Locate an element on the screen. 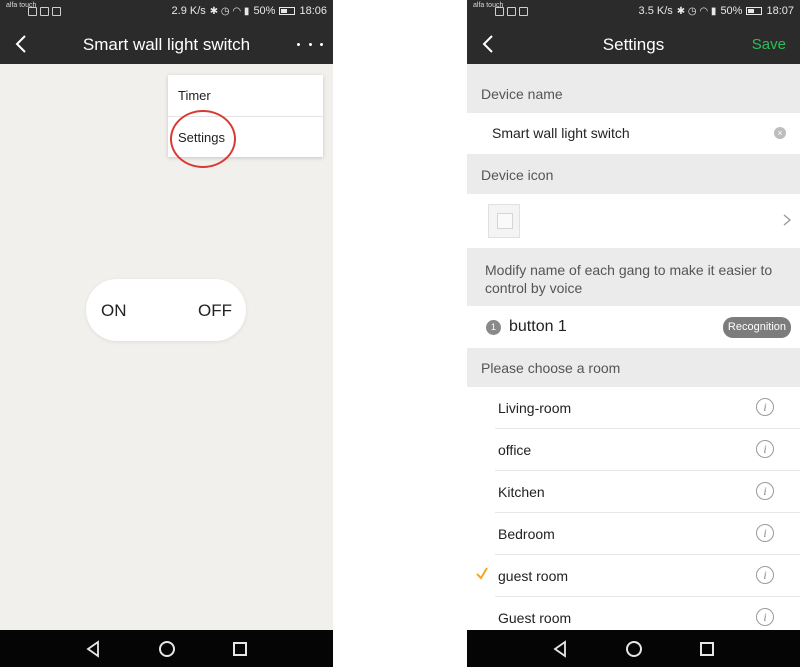 This screenshot has width=800, height=667. on-label: ON is located at coordinates (114, 311).